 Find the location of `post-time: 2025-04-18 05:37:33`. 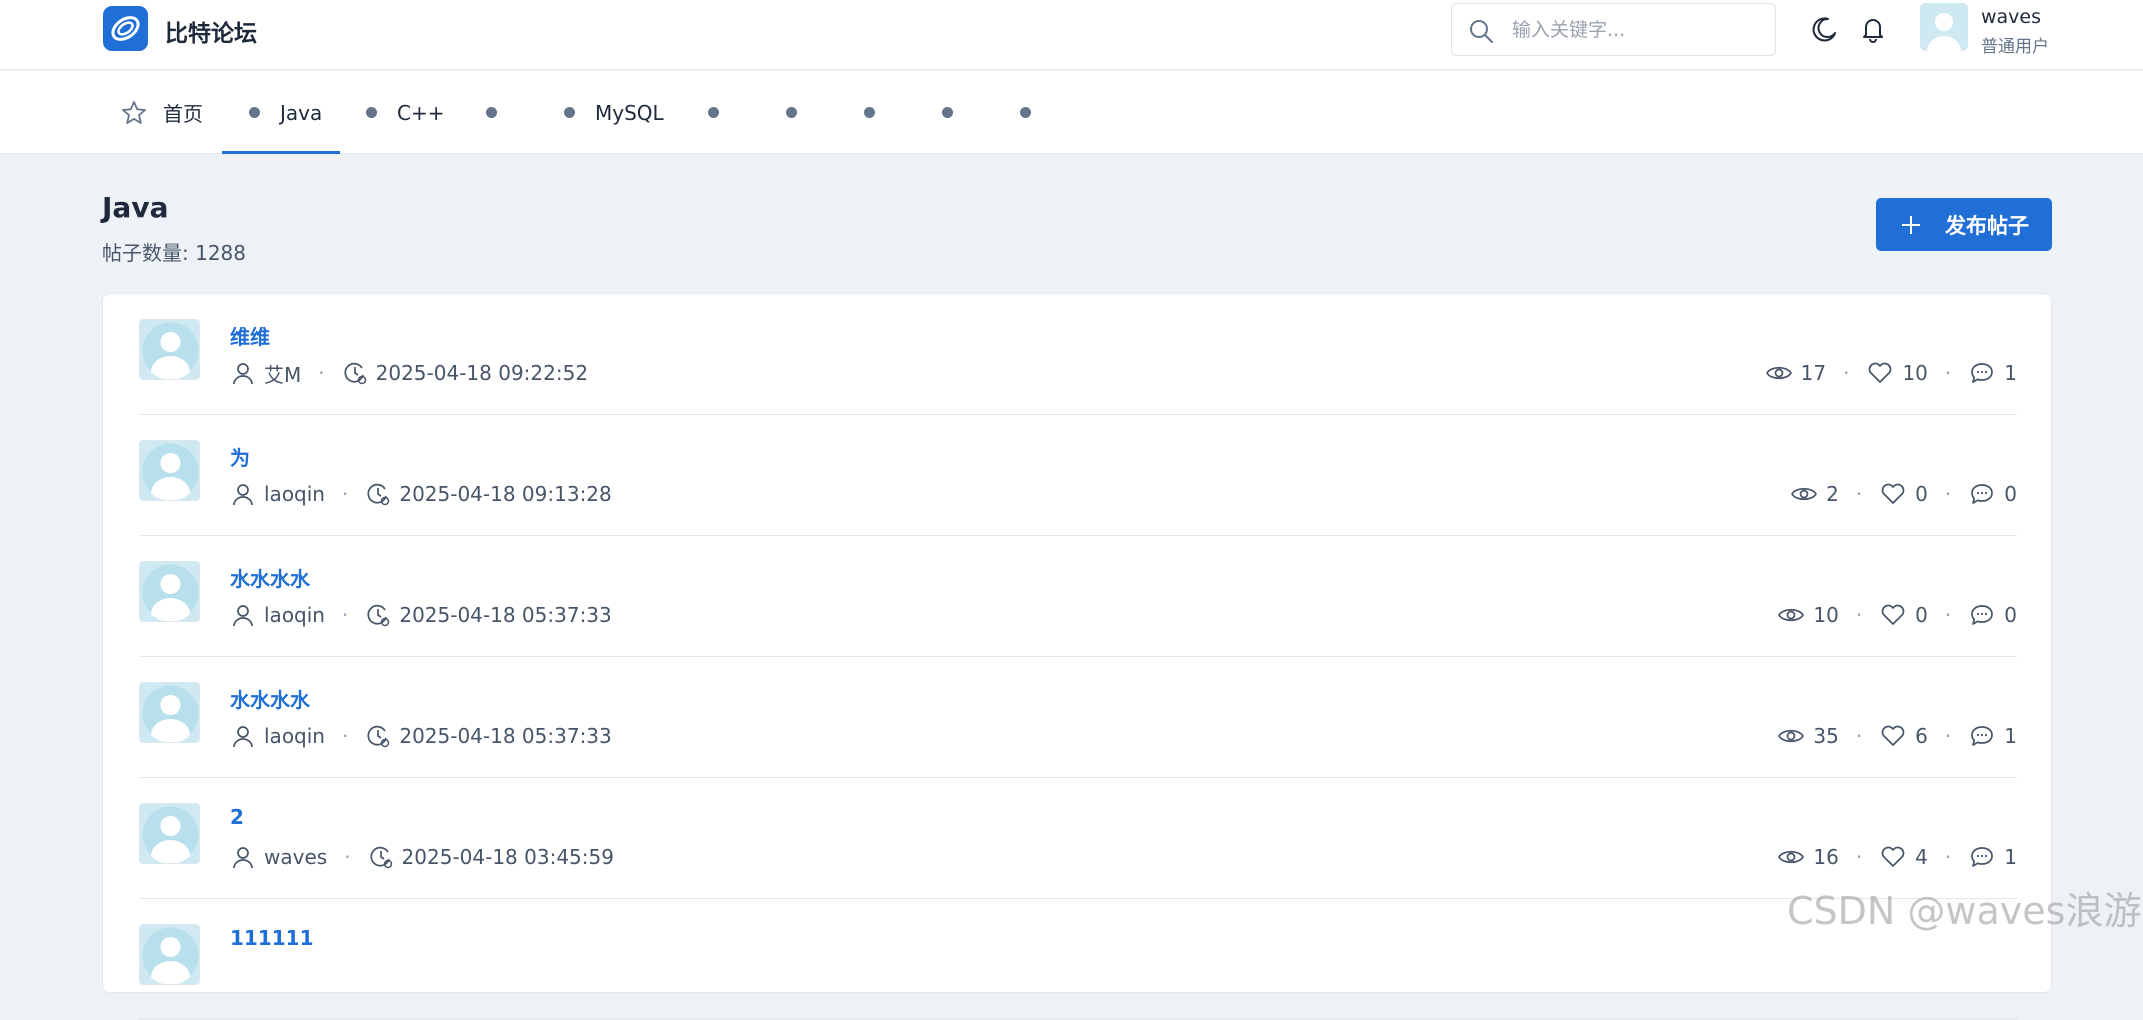

post-time: 2025-04-18 05:37:33 is located at coordinates (505, 736).